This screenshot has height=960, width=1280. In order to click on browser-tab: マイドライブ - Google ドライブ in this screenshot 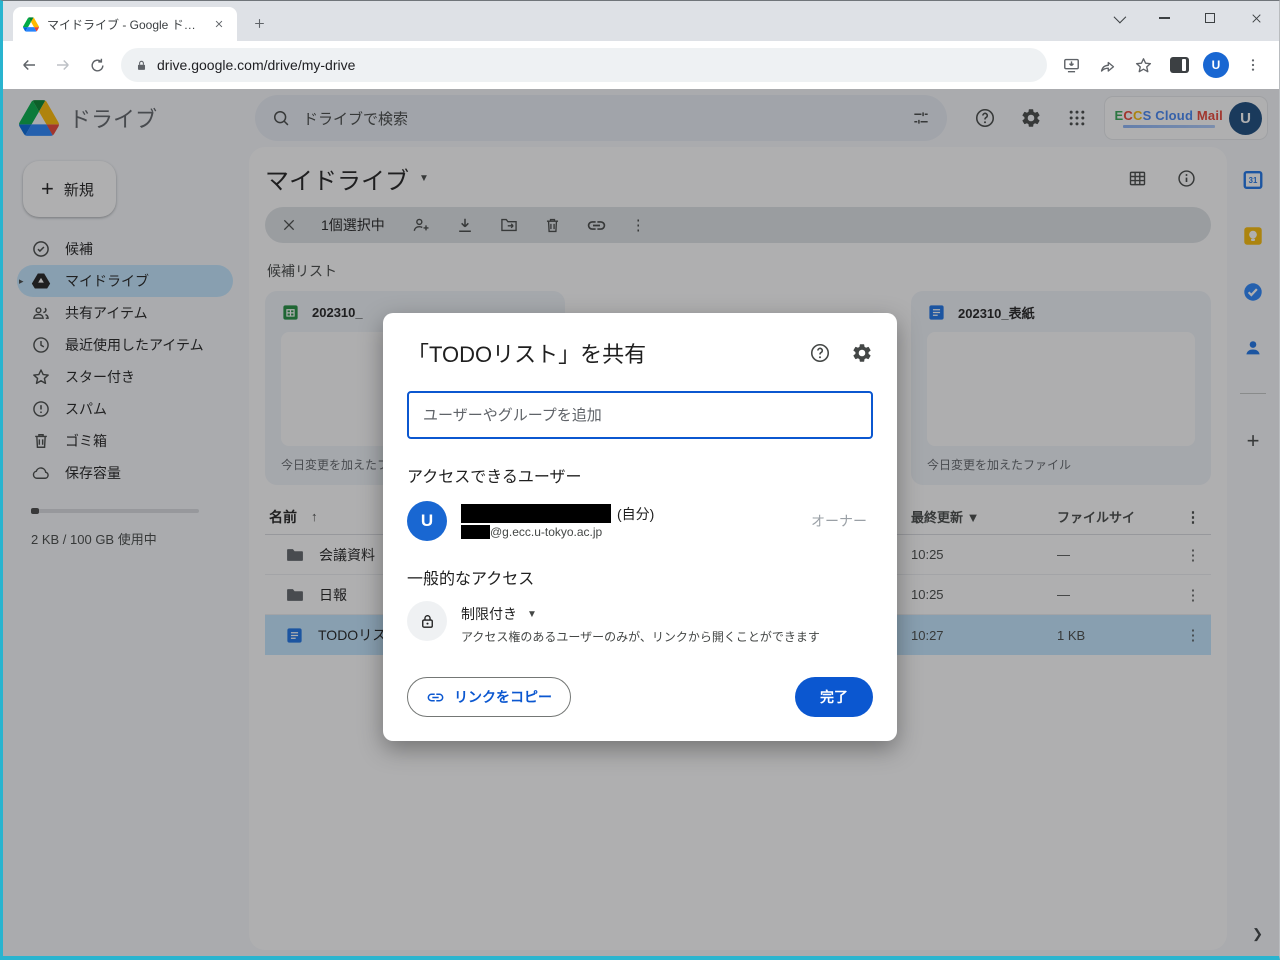, I will do `click(125, 24)`.